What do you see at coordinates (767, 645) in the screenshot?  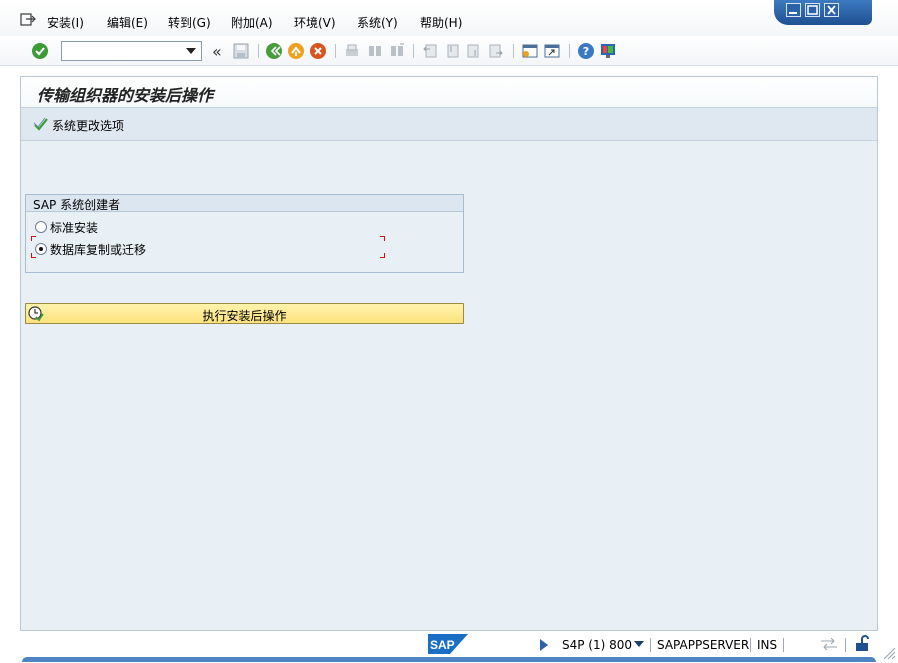 I see `insert-mode: INS` at bounding box center [767, 645].